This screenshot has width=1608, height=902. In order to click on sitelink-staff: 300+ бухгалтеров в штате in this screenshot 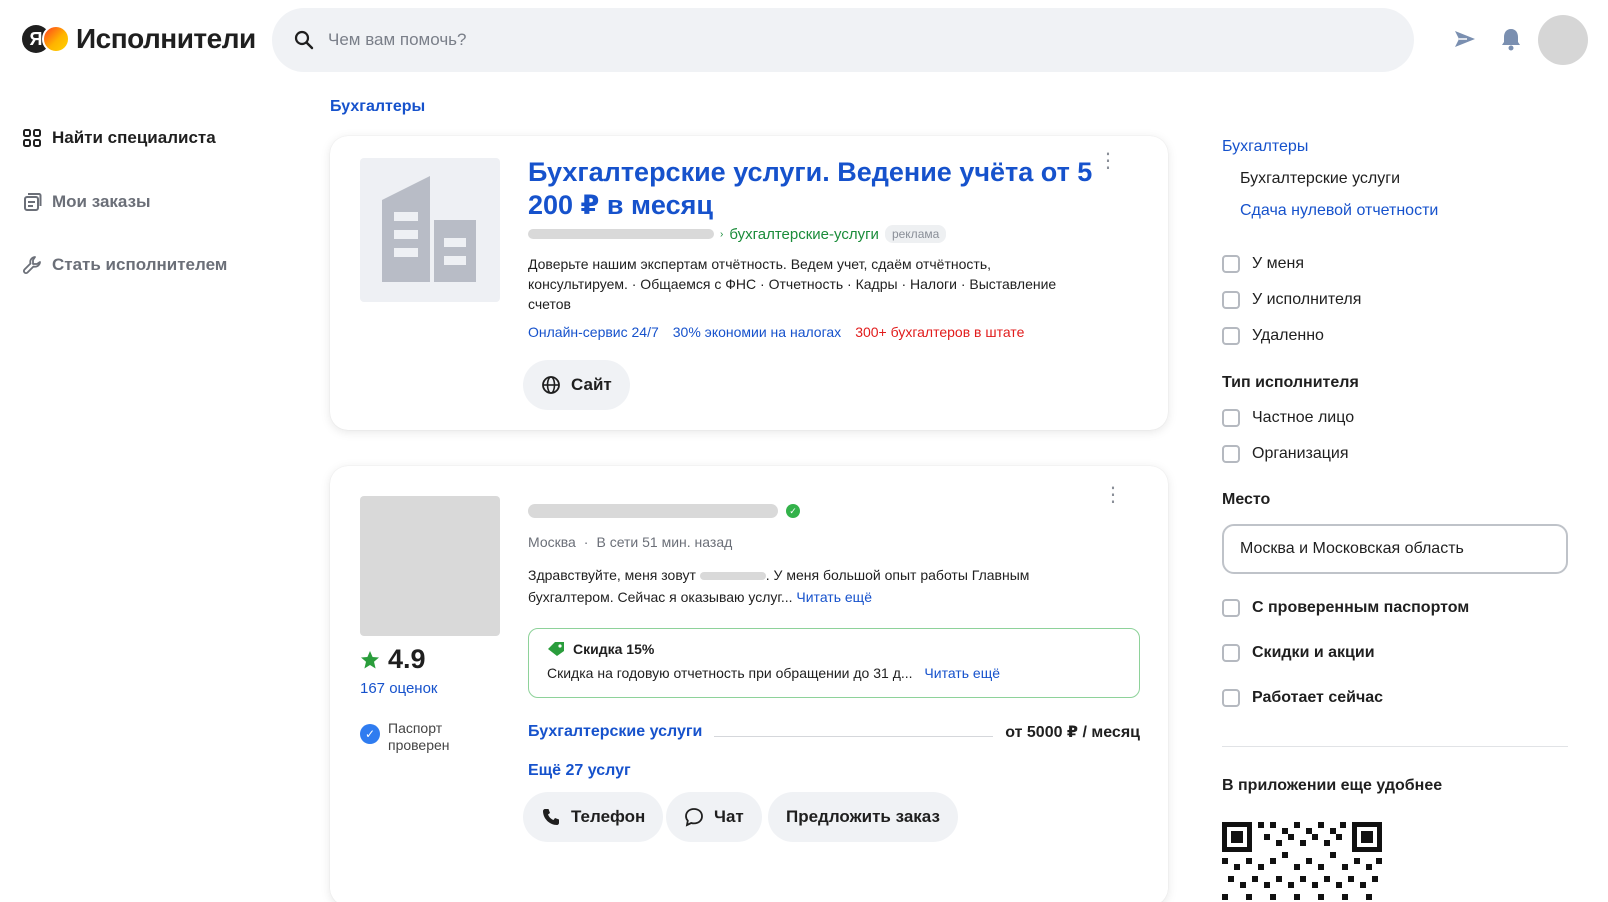, I will do `click(939, 332)`.